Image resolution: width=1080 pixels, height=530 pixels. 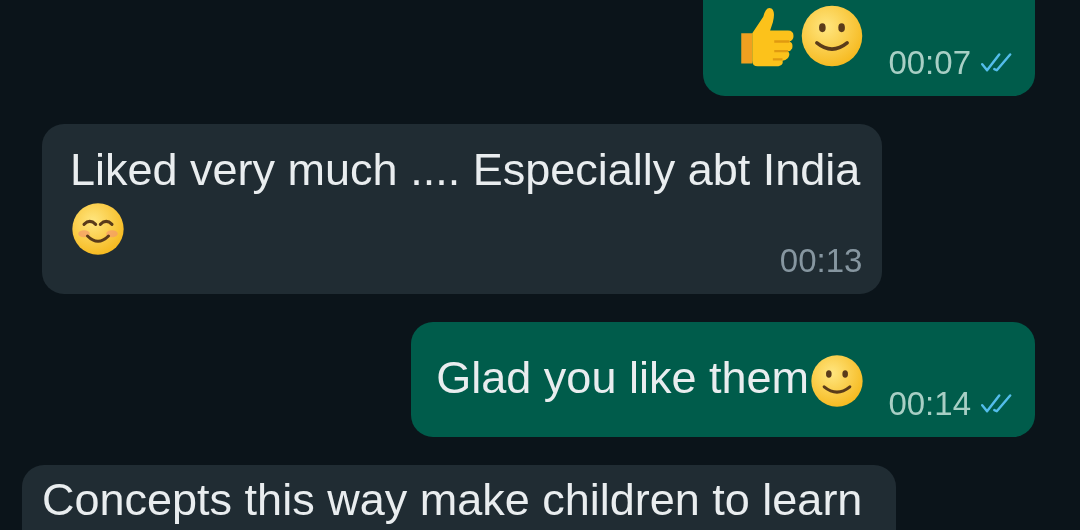 What do you see at coordinates (929, 63) in the screenshot?
I see `message-time: 00:07` at bounding box center [929, 63].